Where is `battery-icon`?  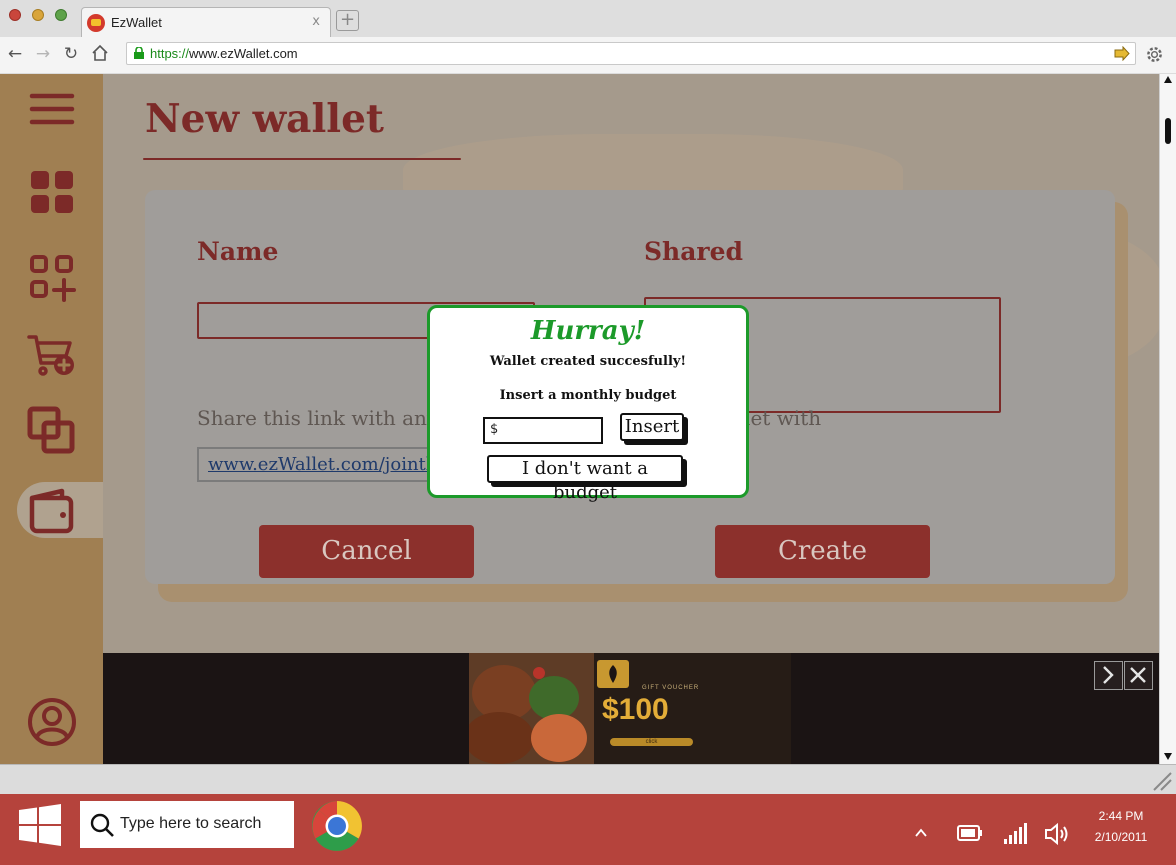
battery-icon is located at coordinates (970, 833).